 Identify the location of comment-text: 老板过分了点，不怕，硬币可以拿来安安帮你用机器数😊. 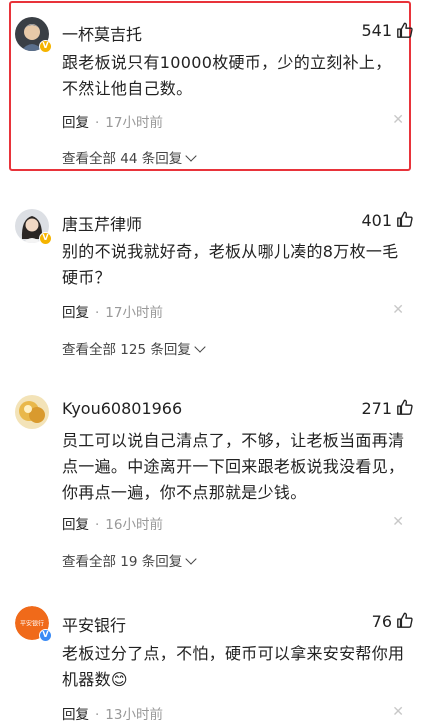
(233, 666).